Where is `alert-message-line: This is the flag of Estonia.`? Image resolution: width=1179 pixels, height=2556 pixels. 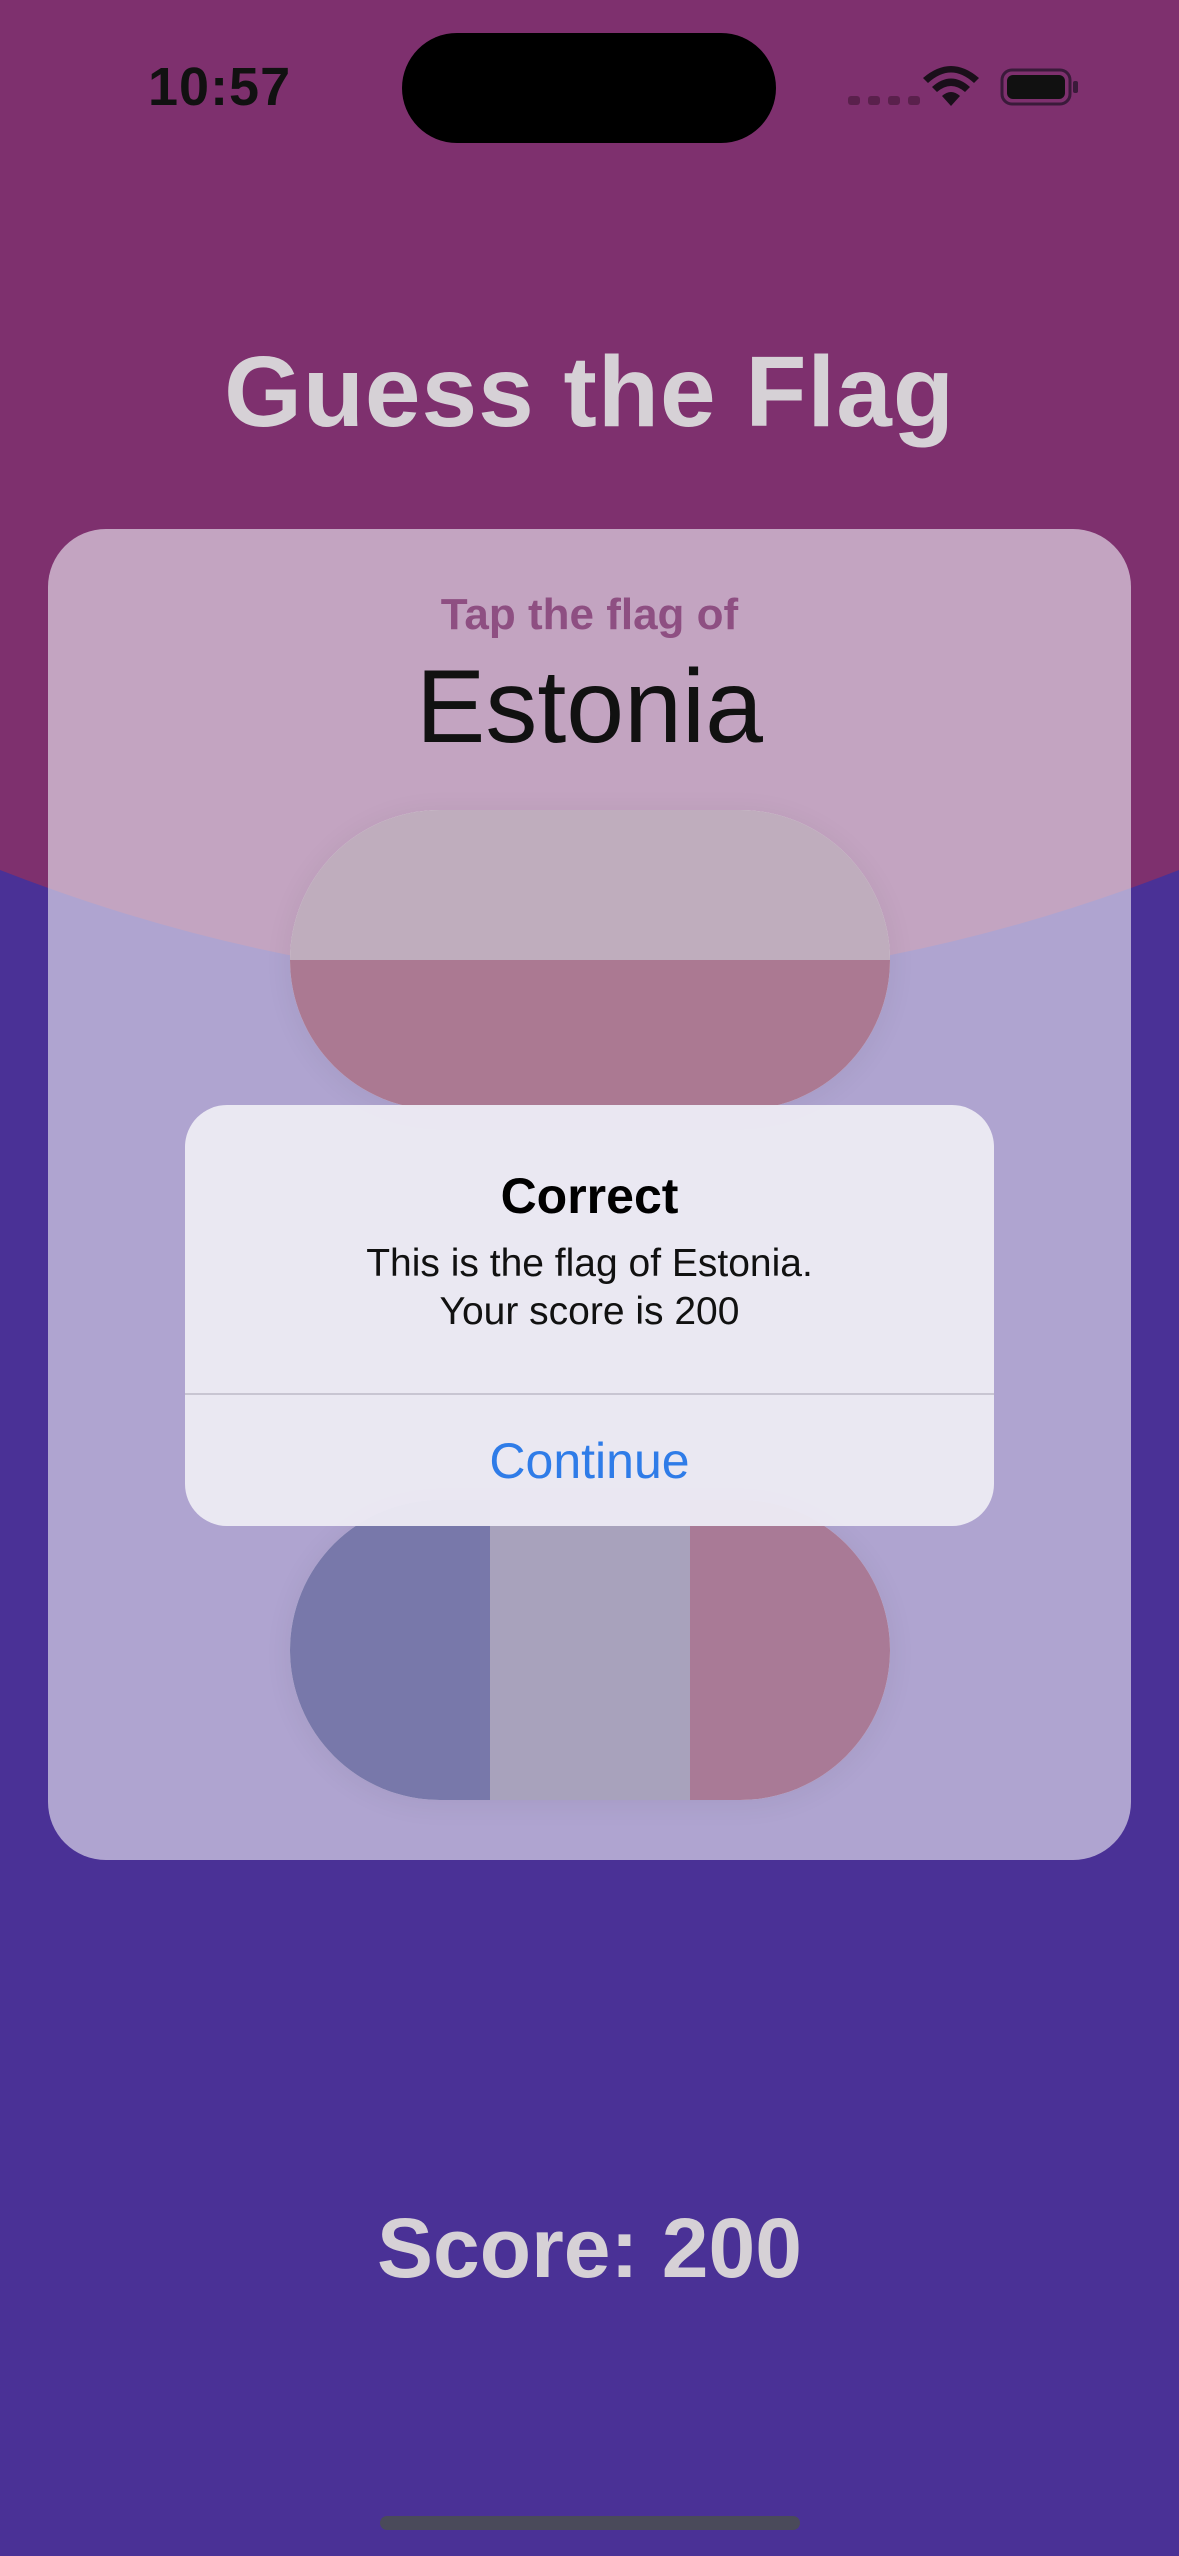 alert-message-line: This is the flag of Estonia. is located at coordinates (589, 1263).